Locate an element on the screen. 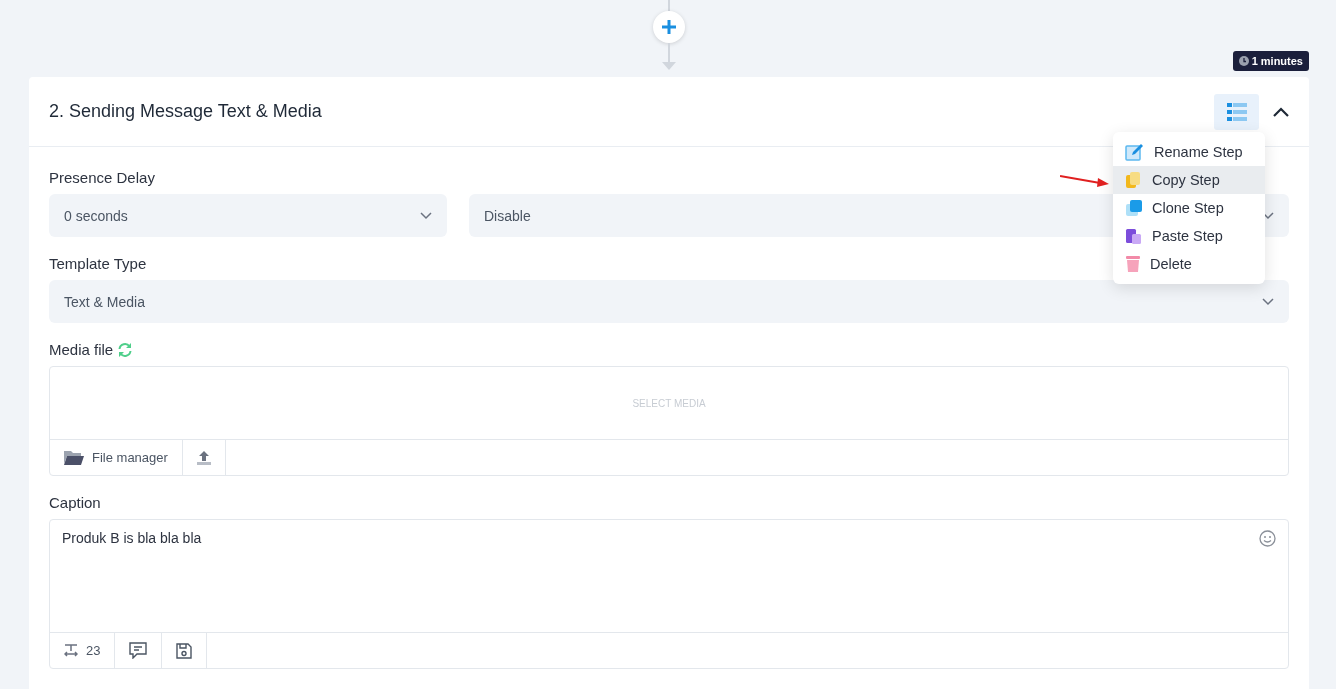  edit-icon is located at coordinates (1135, 152).